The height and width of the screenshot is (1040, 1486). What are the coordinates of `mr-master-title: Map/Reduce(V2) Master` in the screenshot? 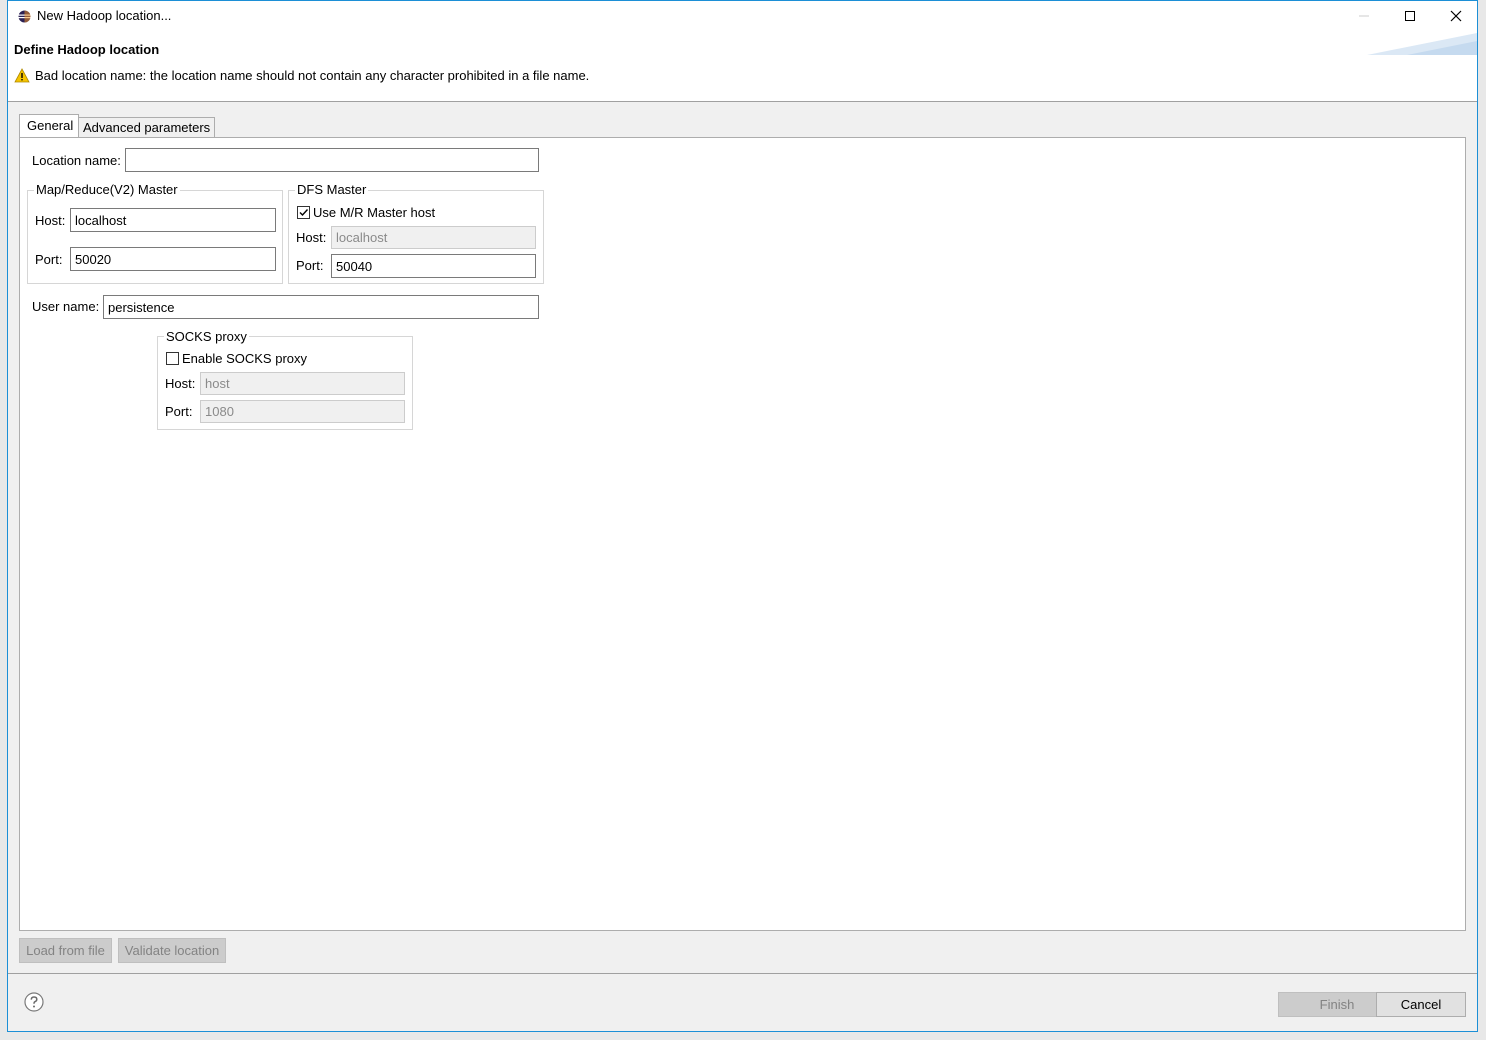 It's located at (107, 189).